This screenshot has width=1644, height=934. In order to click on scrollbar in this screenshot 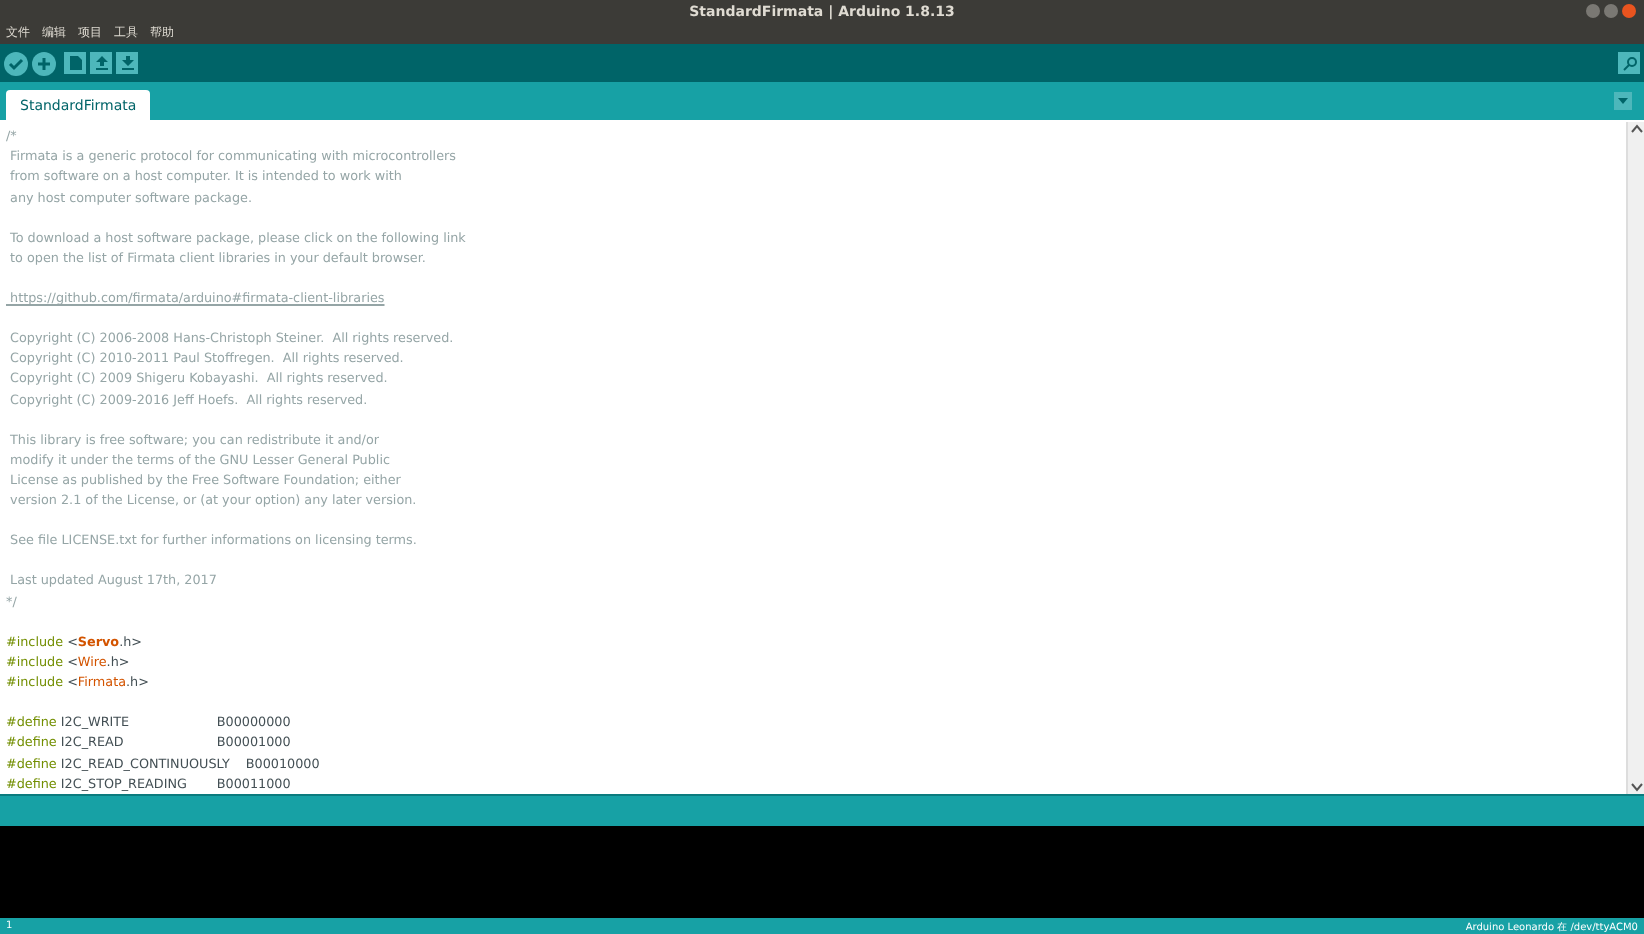, I will do `click(1635, 458)`.